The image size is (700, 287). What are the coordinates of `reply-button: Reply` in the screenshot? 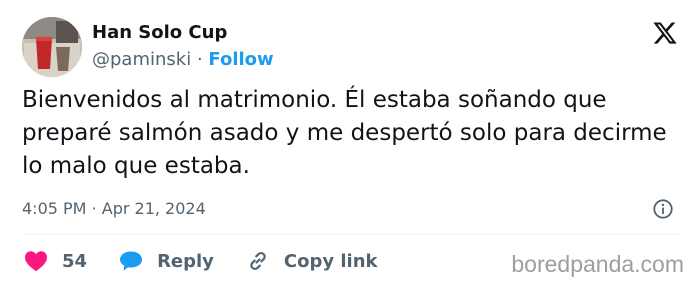 It's located at (166, 261).